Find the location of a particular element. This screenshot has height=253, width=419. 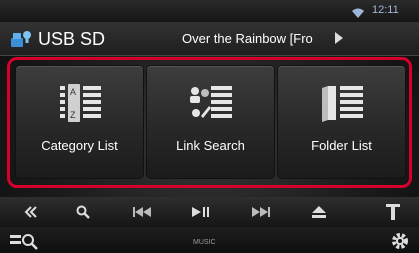

play-triangle-icon is located at coordinates (339, 38).